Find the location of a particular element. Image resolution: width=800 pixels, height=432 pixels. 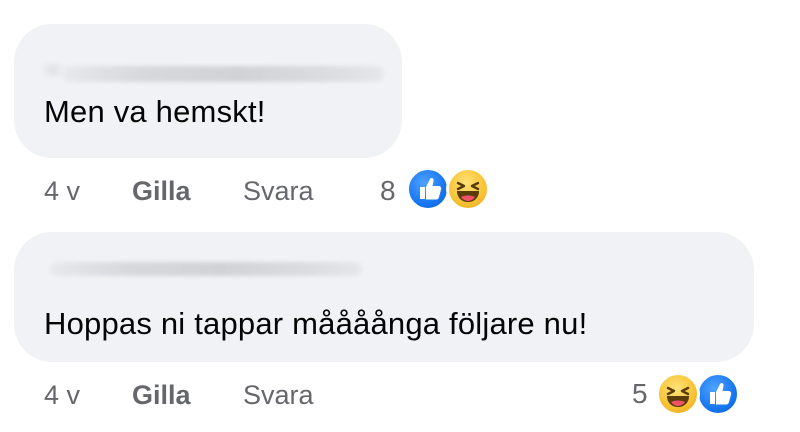

reaction-count: 8 is located at coordinates (388, 191).